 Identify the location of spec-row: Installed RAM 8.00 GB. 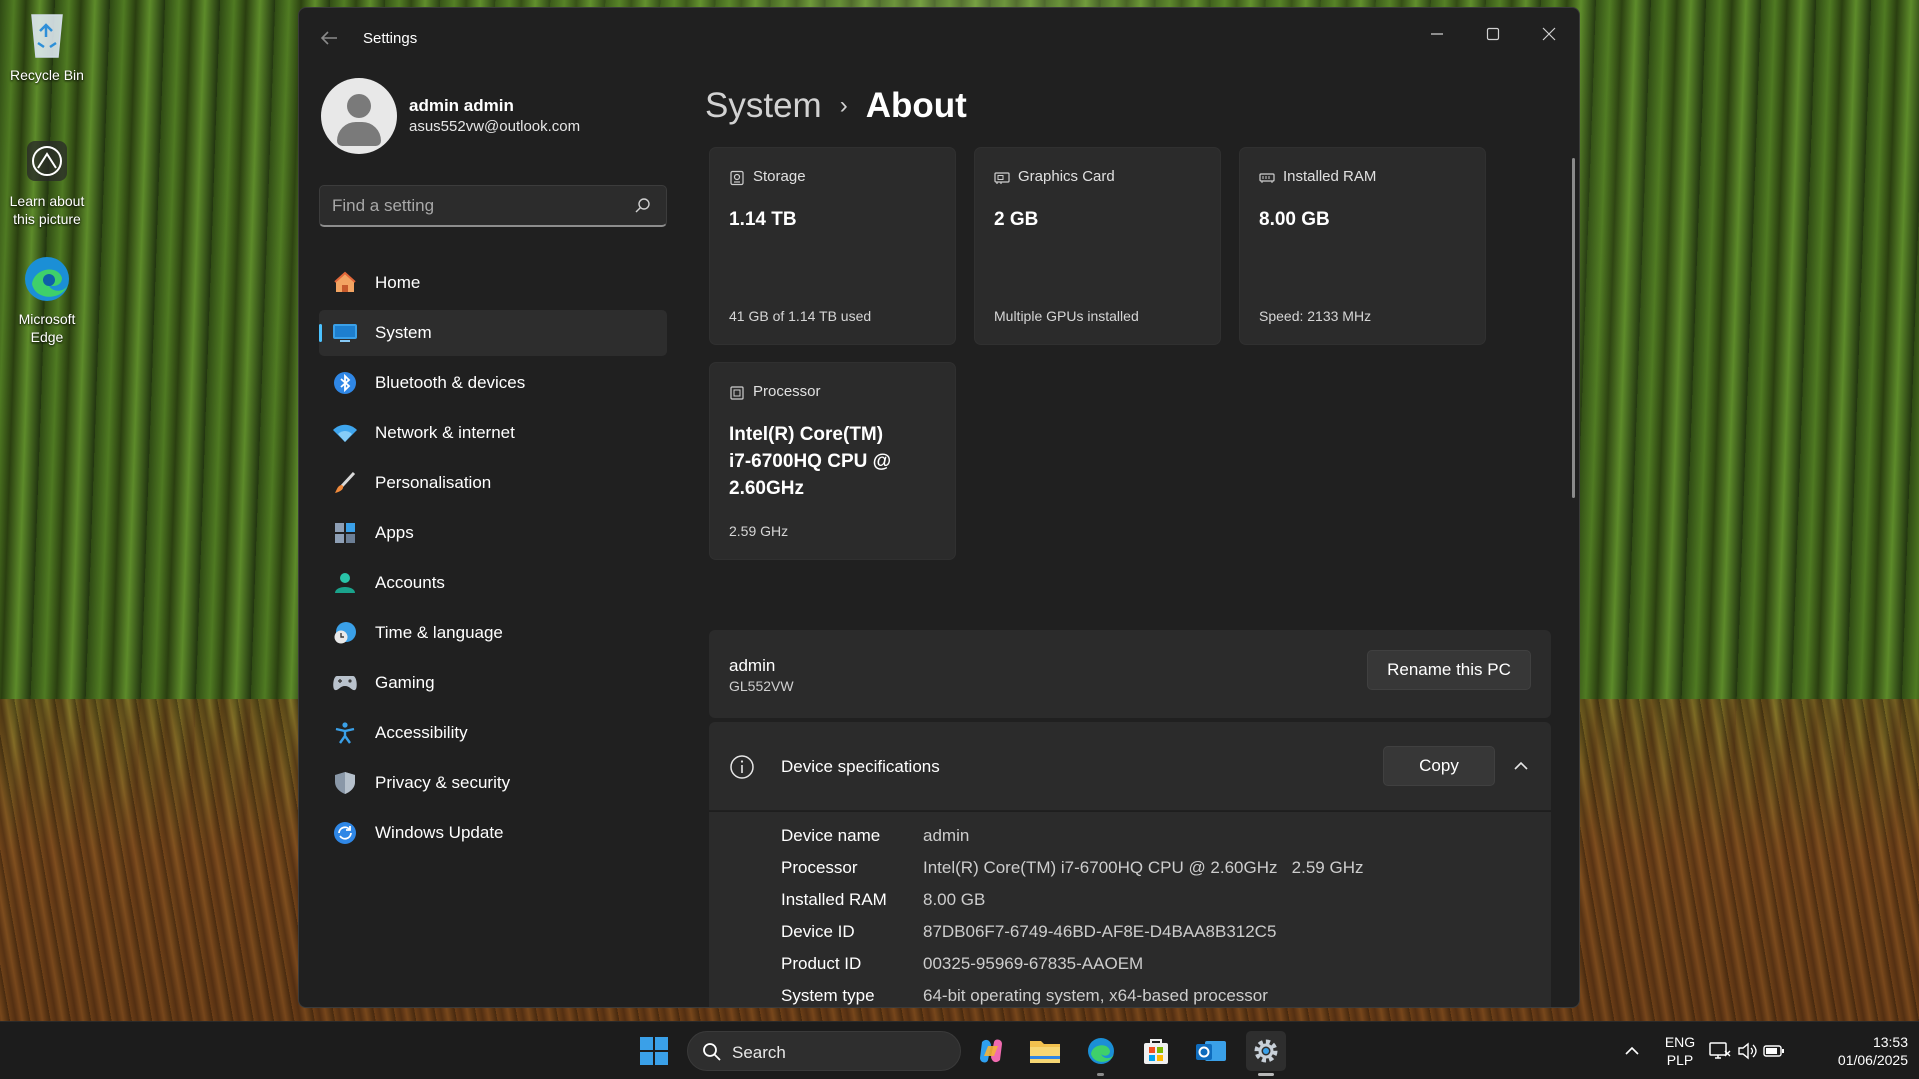
(883, 900).